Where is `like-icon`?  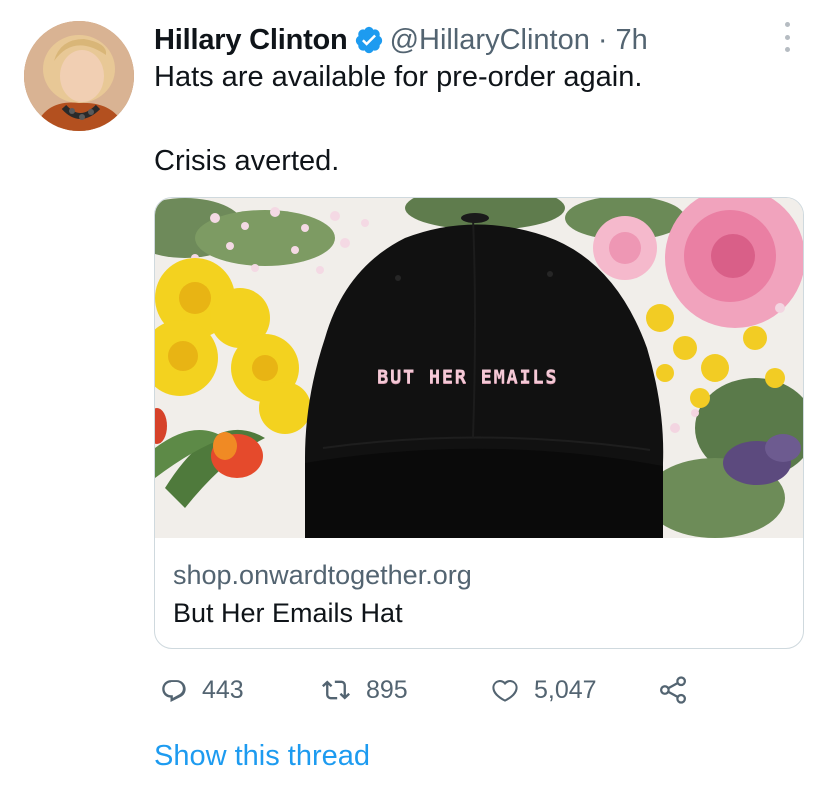 like-icon is located at coordinates (505, 690).